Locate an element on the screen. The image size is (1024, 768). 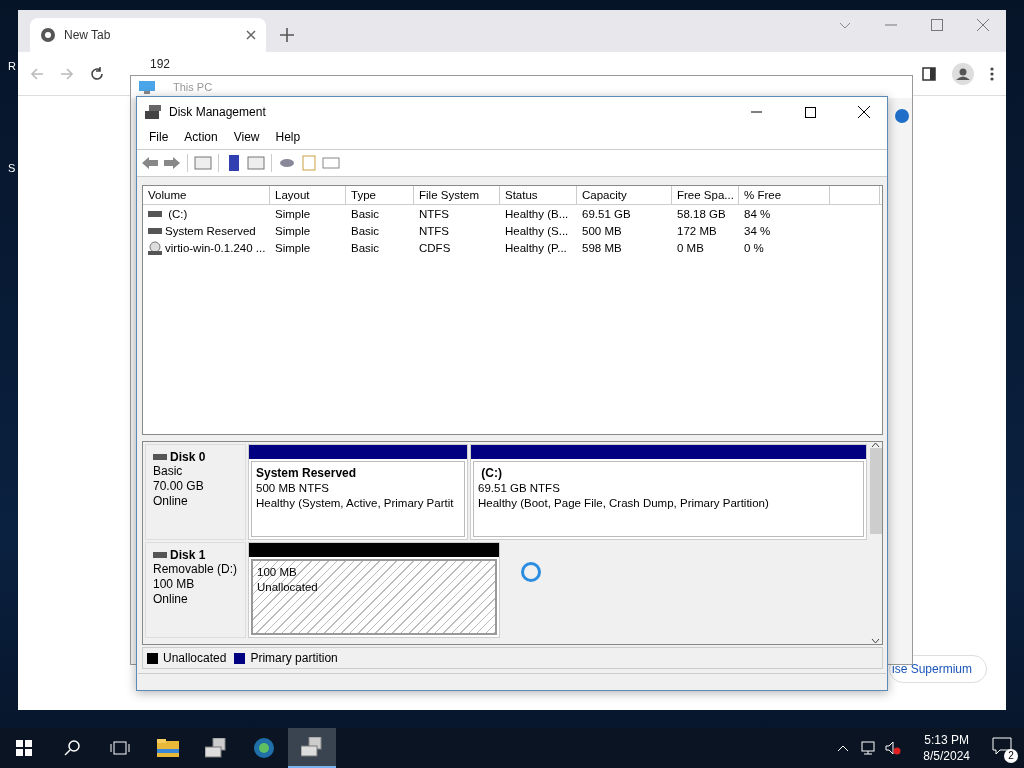
scroll-down-icon is located at coordinates (875, 641).